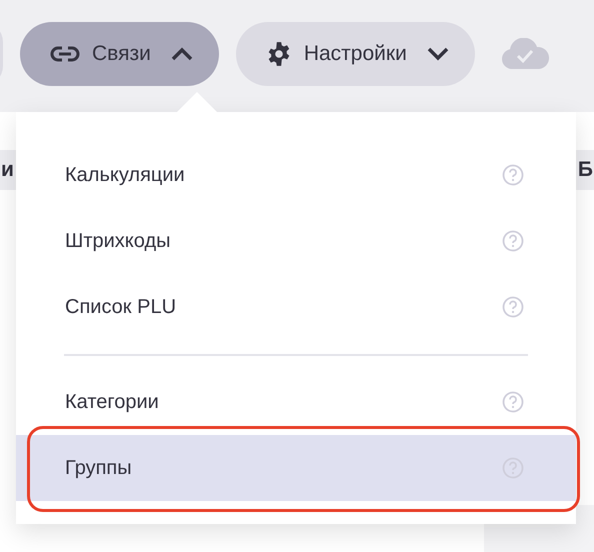  I want to click on menu-button: Связи, so click(119, 54).